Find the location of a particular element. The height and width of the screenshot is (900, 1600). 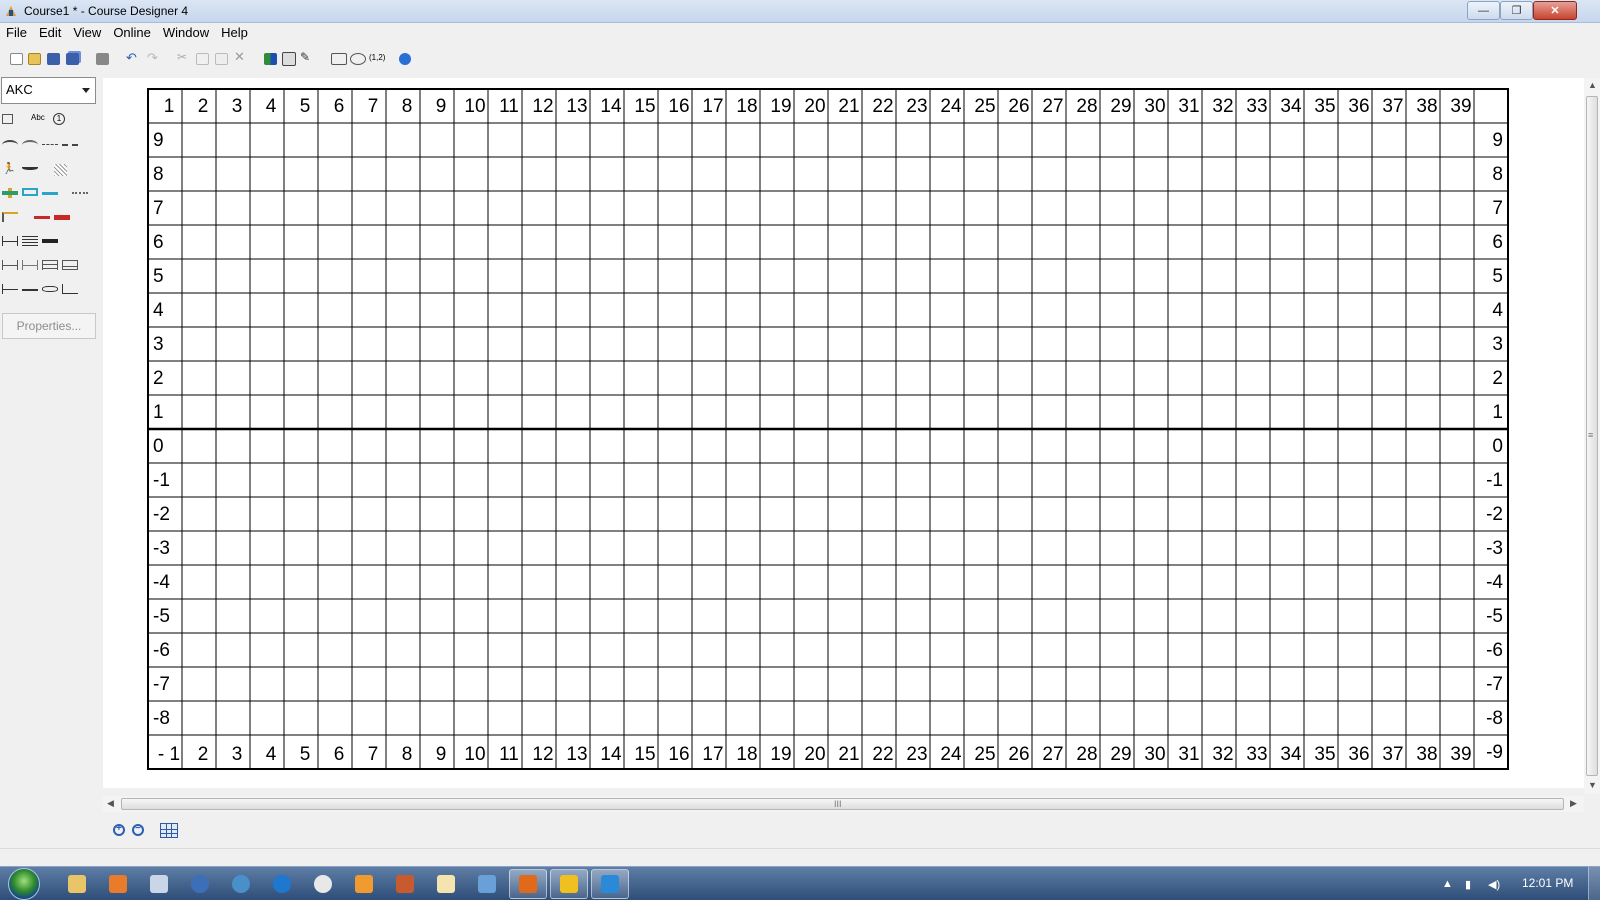

breed-select: AKC is located at coordinates (48, 90).